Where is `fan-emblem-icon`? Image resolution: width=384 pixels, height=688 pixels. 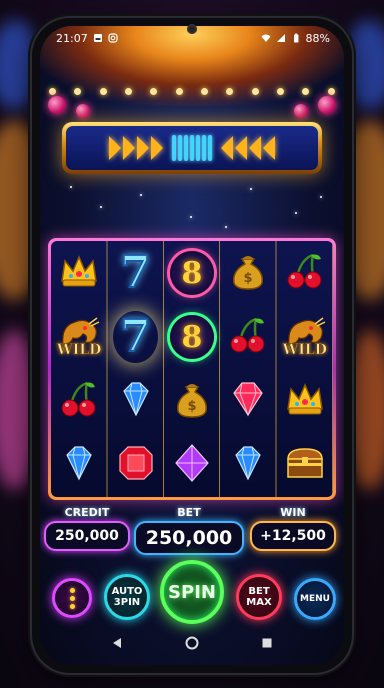 fan-emblem-icon is located at coordinates (192, 148).